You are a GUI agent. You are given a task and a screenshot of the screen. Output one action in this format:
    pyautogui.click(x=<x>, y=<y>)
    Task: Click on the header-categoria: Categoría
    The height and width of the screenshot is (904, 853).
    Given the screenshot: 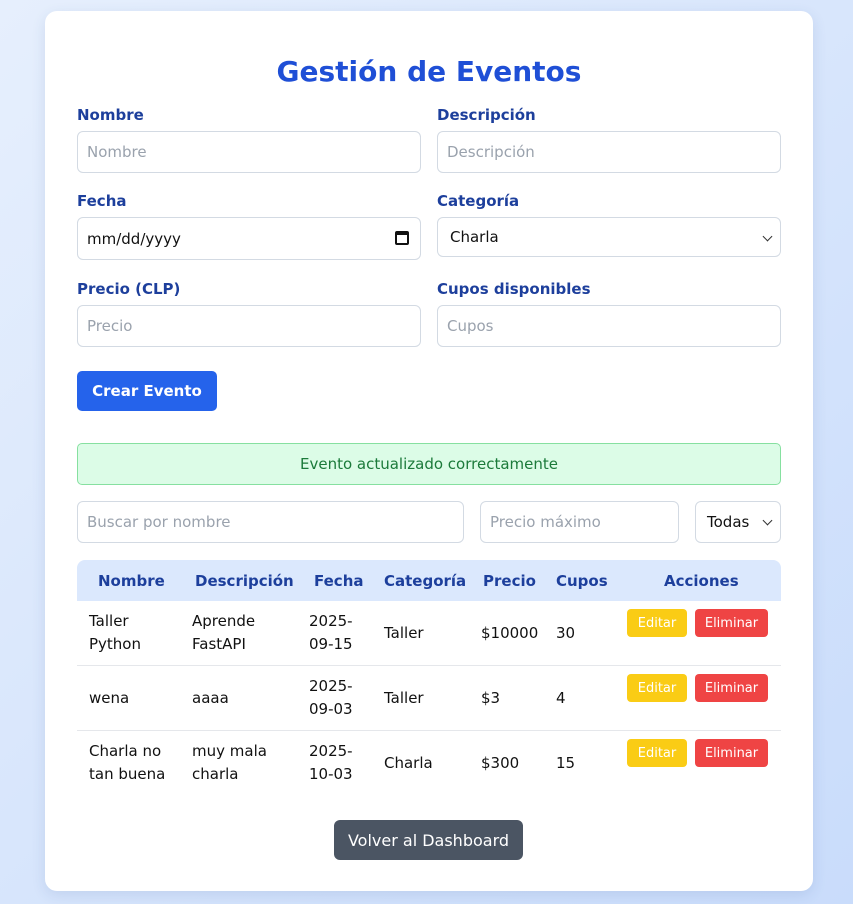 What is the action you would take?
    pyautogui.click(x=425, y=581)
    